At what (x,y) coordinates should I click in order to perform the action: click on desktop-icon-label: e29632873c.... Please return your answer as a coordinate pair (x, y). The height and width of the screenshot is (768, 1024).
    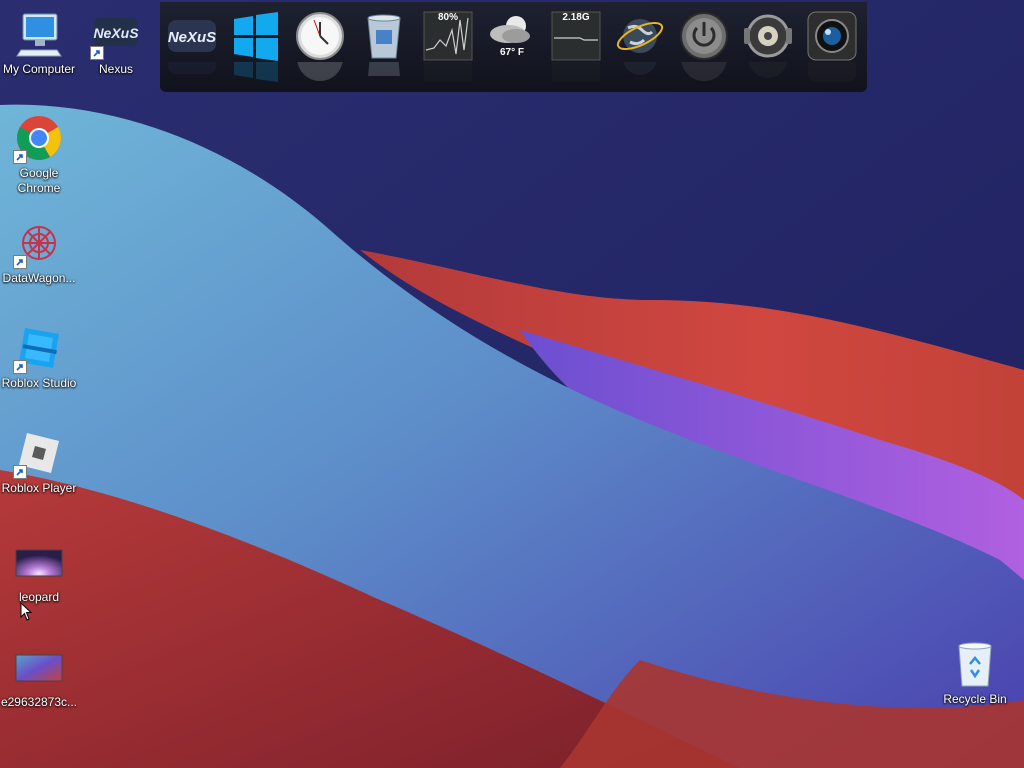
    Looking at the image, I should click on (39, 702).